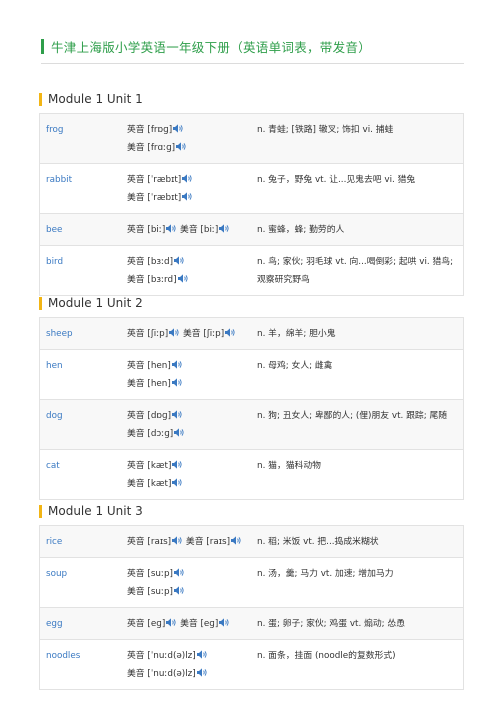  I want to click on pronunciation-cell: 英音 [frɒɡ] 美音 [frɑːɡ], so click(192, 138).